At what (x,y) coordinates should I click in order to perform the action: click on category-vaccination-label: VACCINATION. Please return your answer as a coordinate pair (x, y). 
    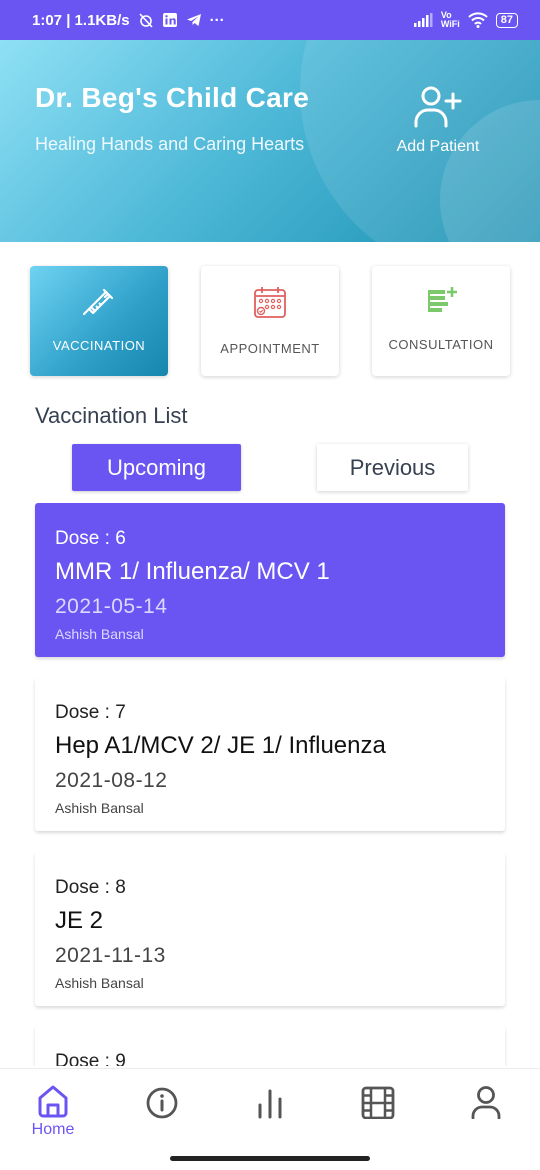
    Looking at the image, I should click on (99, 345).